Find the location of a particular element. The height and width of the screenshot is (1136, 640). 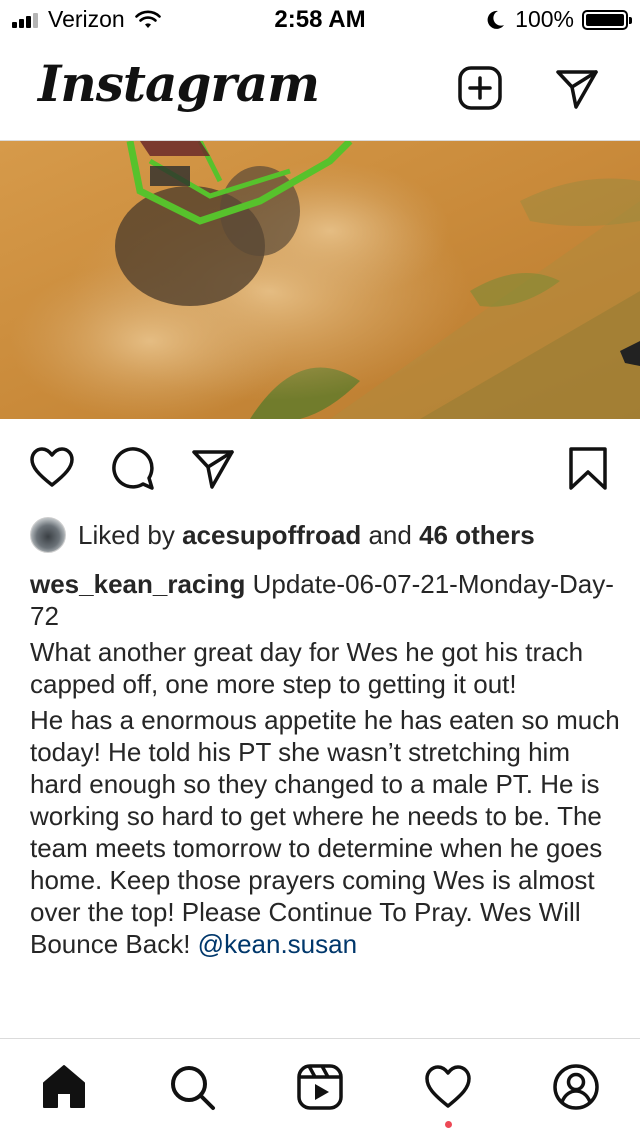

status-right: 100% is located at coordinates (559, 19).